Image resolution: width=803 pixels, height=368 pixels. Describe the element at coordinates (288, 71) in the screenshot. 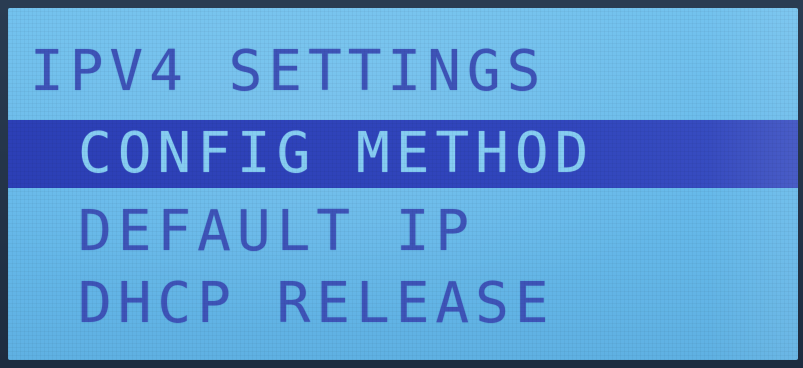

I see `screen-title: IPV4 SETTINGS` at that location.